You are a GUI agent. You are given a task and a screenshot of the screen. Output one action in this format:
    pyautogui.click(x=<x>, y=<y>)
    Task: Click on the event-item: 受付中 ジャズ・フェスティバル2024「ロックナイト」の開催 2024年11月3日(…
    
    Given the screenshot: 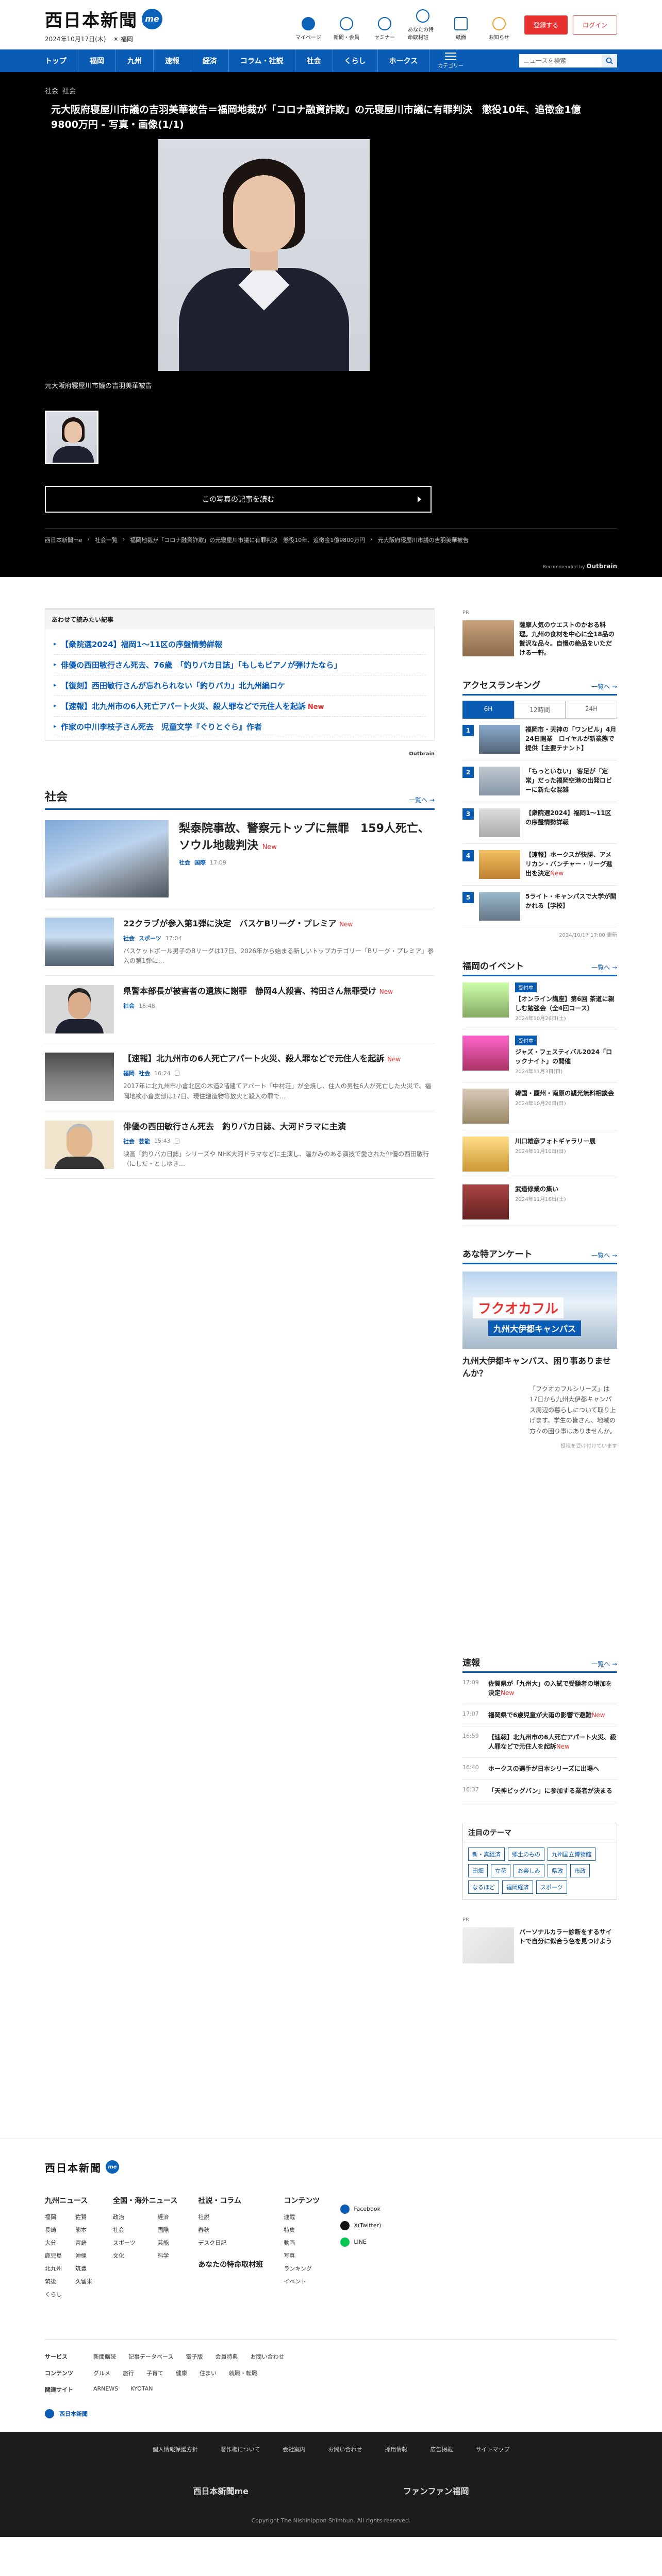 What is the action you would take?
    pyautogui.click(x=539, y=1055)
    